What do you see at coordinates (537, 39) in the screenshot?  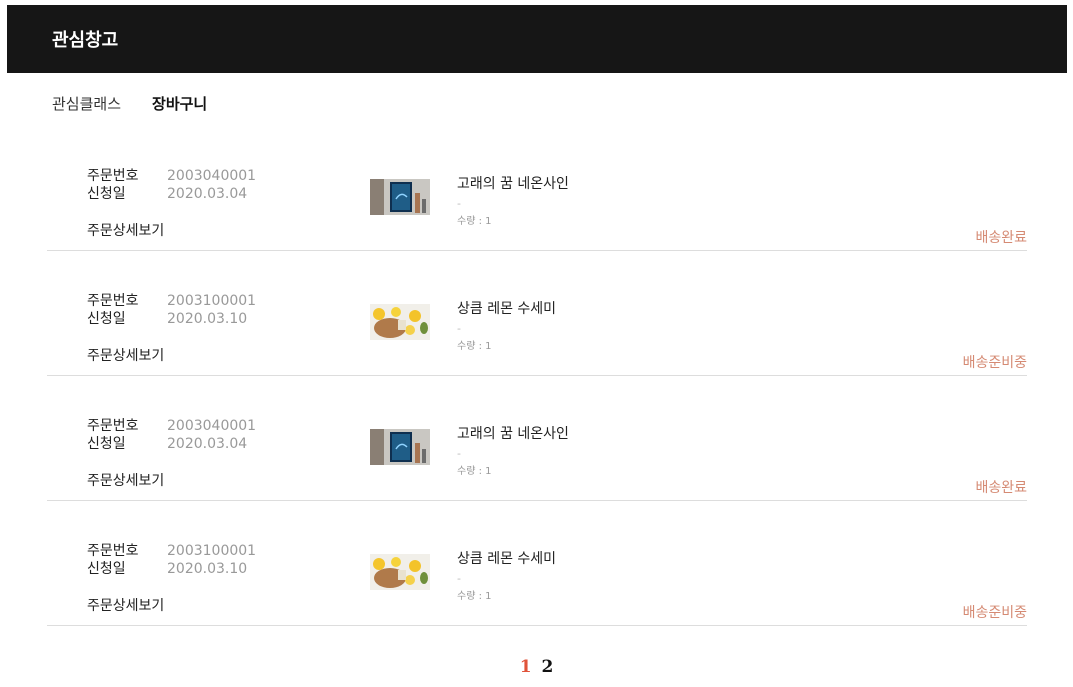 I see `page-header: 관심창고` at bounding box center [537, 39].